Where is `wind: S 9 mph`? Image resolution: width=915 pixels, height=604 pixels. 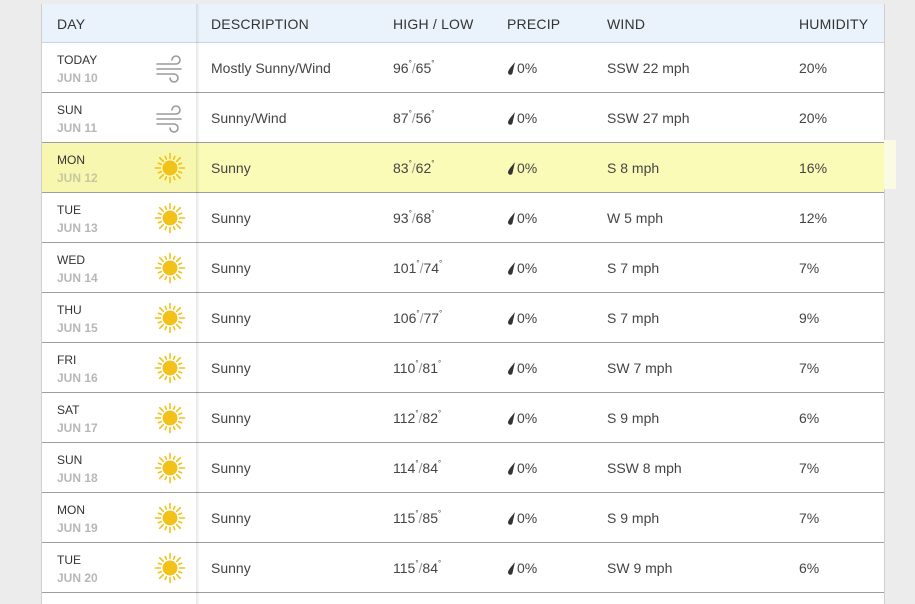 wind: S 9 mph is located at coordinates (633, 518).